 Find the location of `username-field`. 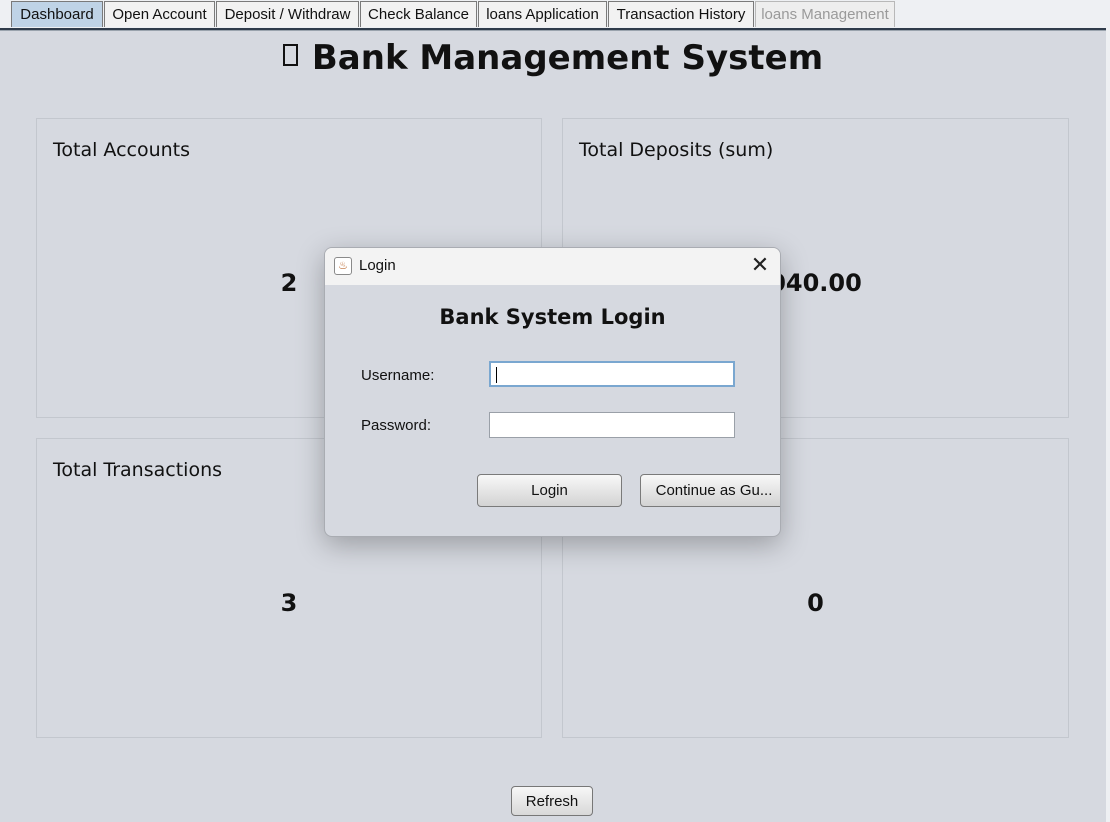

username-field is located at coordinates (612, 374).